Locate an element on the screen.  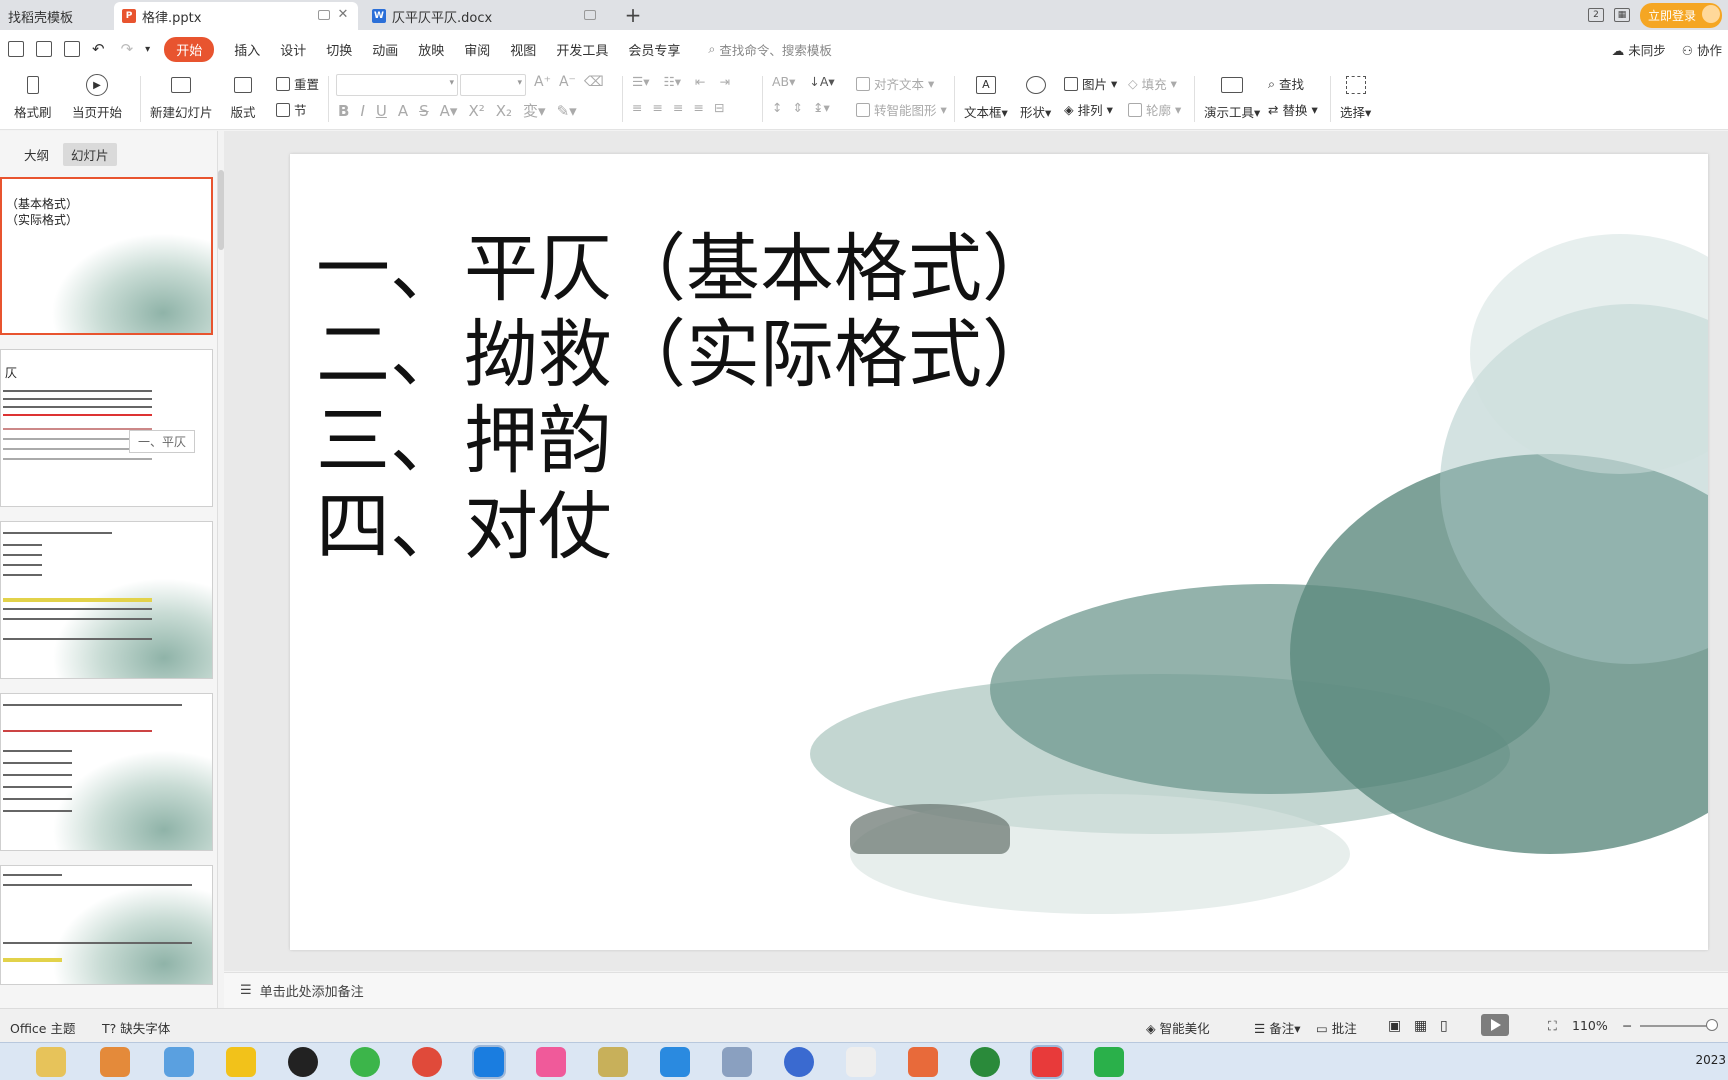
green-app-icon is located at coordinates (985, 1062).